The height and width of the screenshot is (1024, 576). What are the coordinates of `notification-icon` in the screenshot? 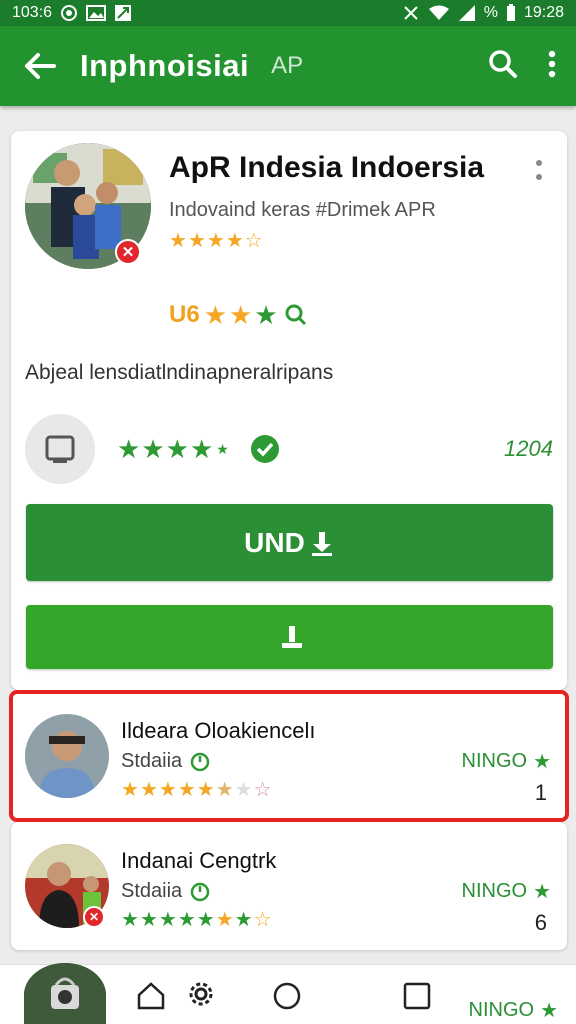 It's located at (69, 13).